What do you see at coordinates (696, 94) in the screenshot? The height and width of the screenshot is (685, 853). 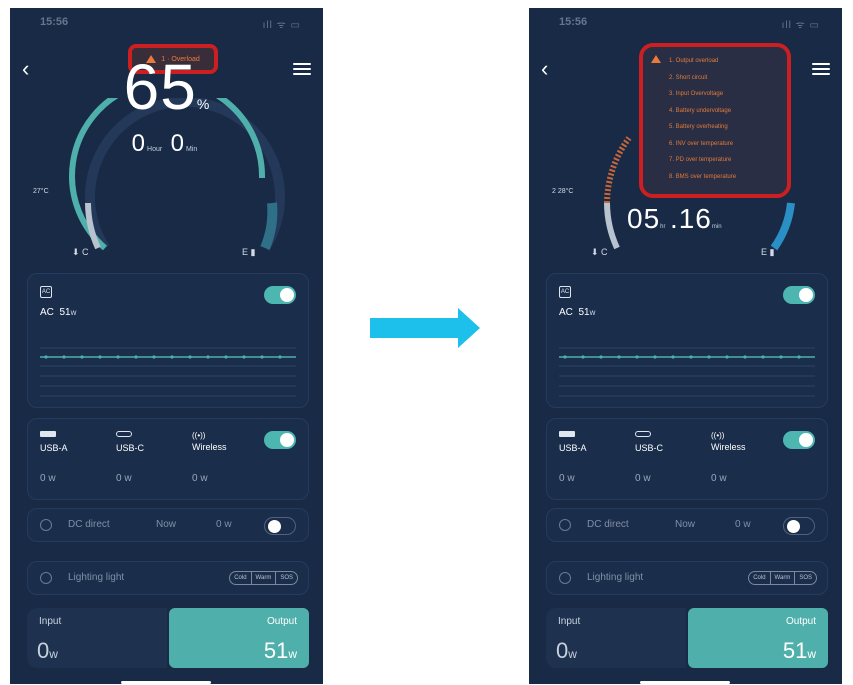 I see `error-item: 3. Input Overvoltage` at bounding box center [696, 94].